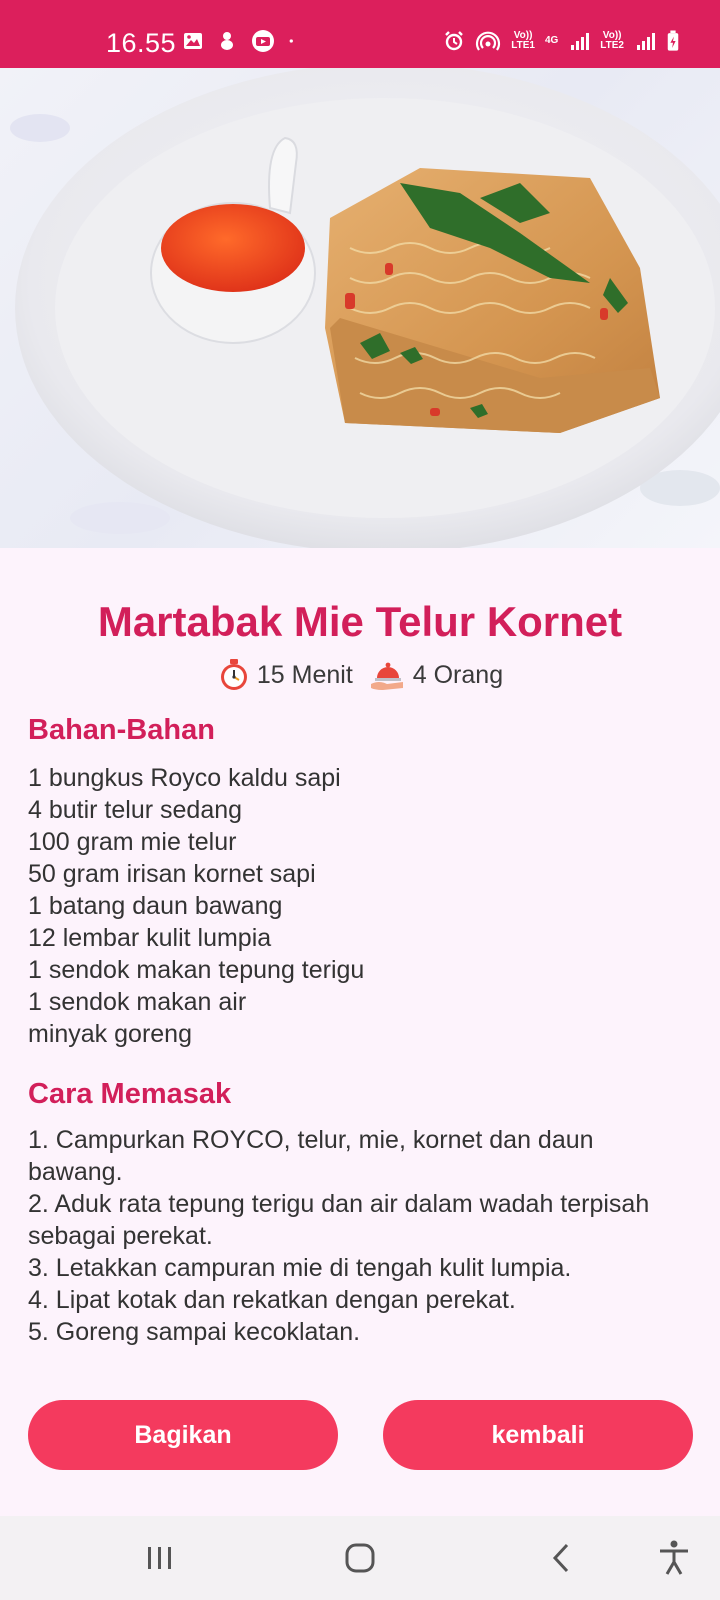 Image resolution: width=720 pixels, height=1600 pixels. What do you see at coordinates (562, 1558) in the screenshot?
I see `back-icon` at bounding box center [562, 1558].